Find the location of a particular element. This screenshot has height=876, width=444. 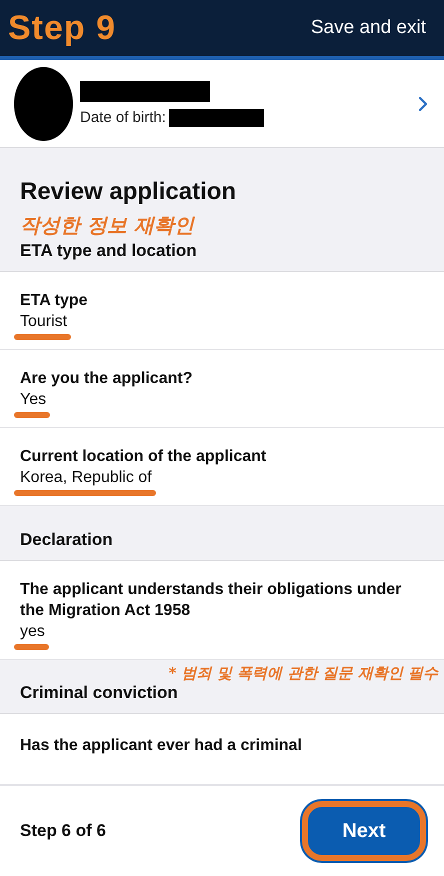

save-and-exit-link: Save and exit is located at coordinates (368, 28).